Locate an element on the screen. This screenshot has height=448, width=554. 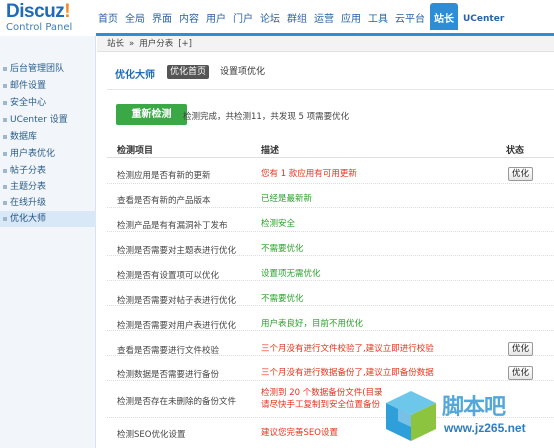
row-item: 检测SEO优化设置 is located at coordinates (151, 435).